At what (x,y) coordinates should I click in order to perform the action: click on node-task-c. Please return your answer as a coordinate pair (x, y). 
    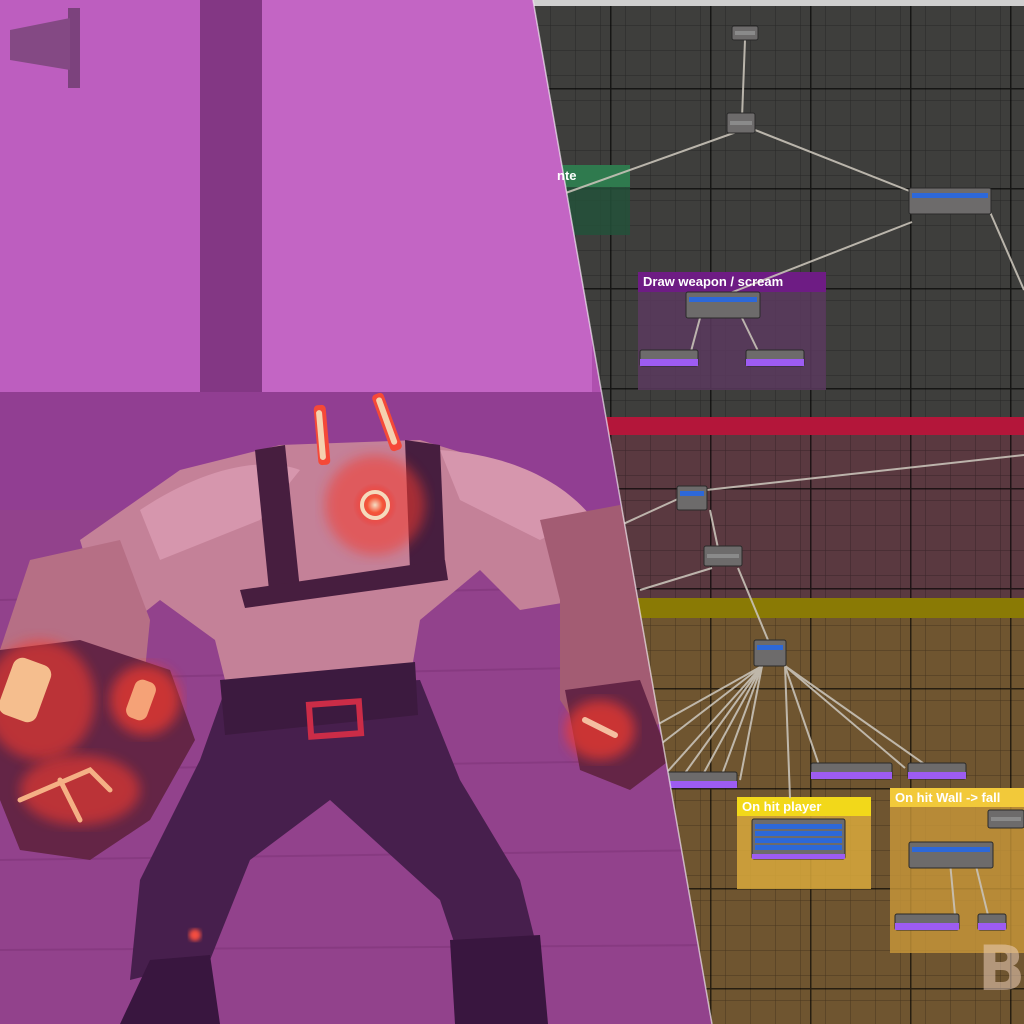
    Looking at the image, I should click on (701, 780).